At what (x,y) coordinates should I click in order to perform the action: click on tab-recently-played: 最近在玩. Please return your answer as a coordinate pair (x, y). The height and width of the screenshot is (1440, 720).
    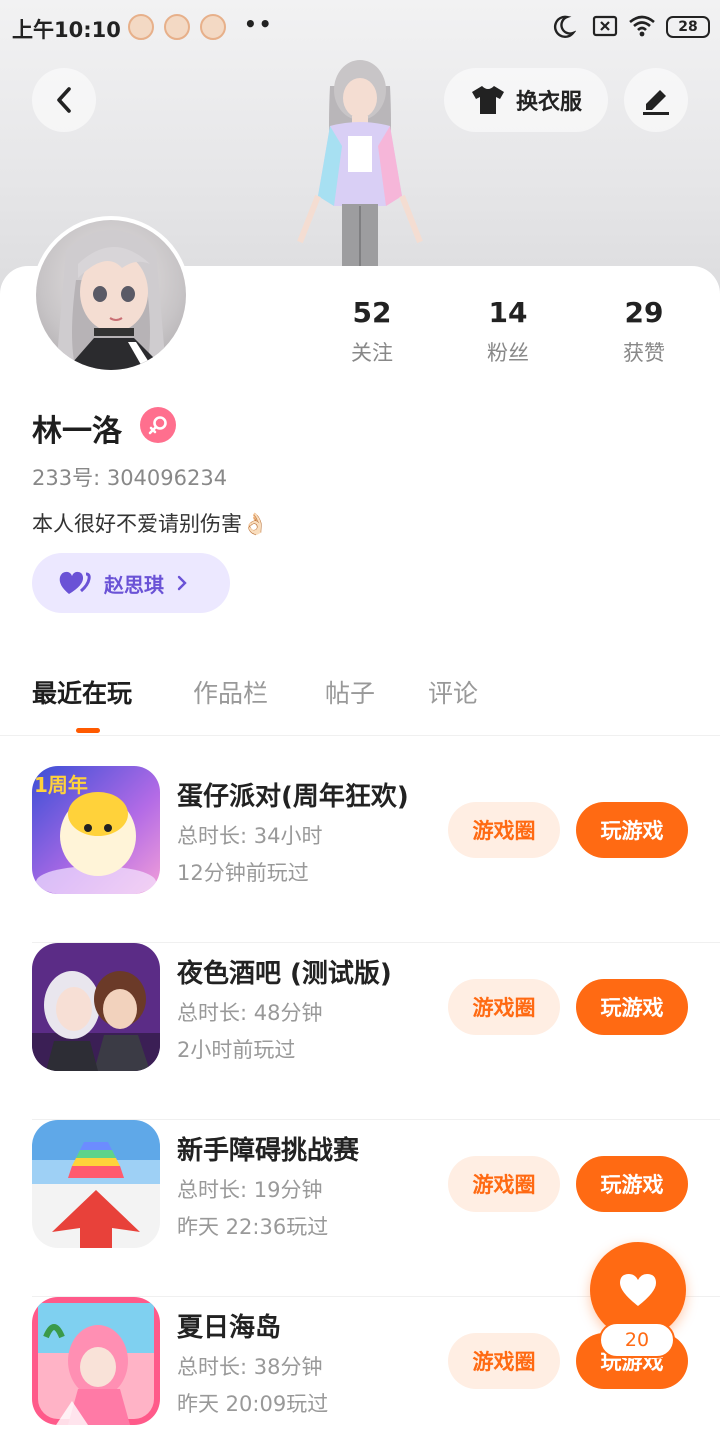
    Looking at the image, I should click on (82, 692).